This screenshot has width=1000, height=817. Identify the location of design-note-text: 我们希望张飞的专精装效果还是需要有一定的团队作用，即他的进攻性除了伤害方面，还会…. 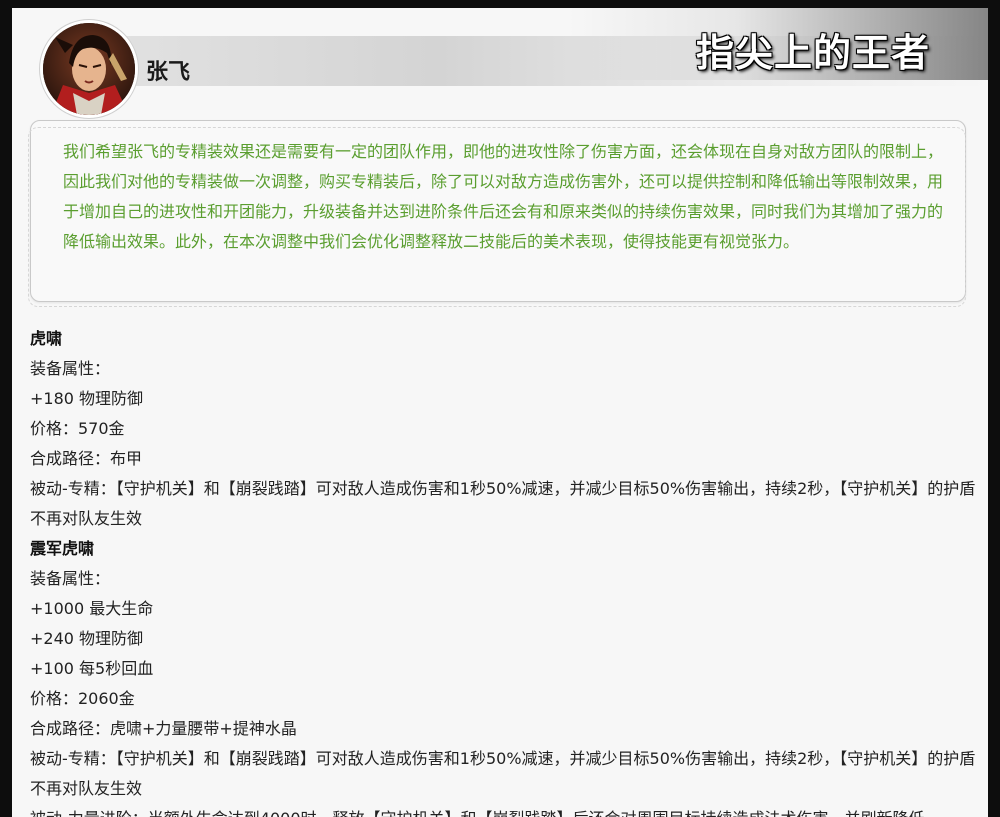
(503, 196).